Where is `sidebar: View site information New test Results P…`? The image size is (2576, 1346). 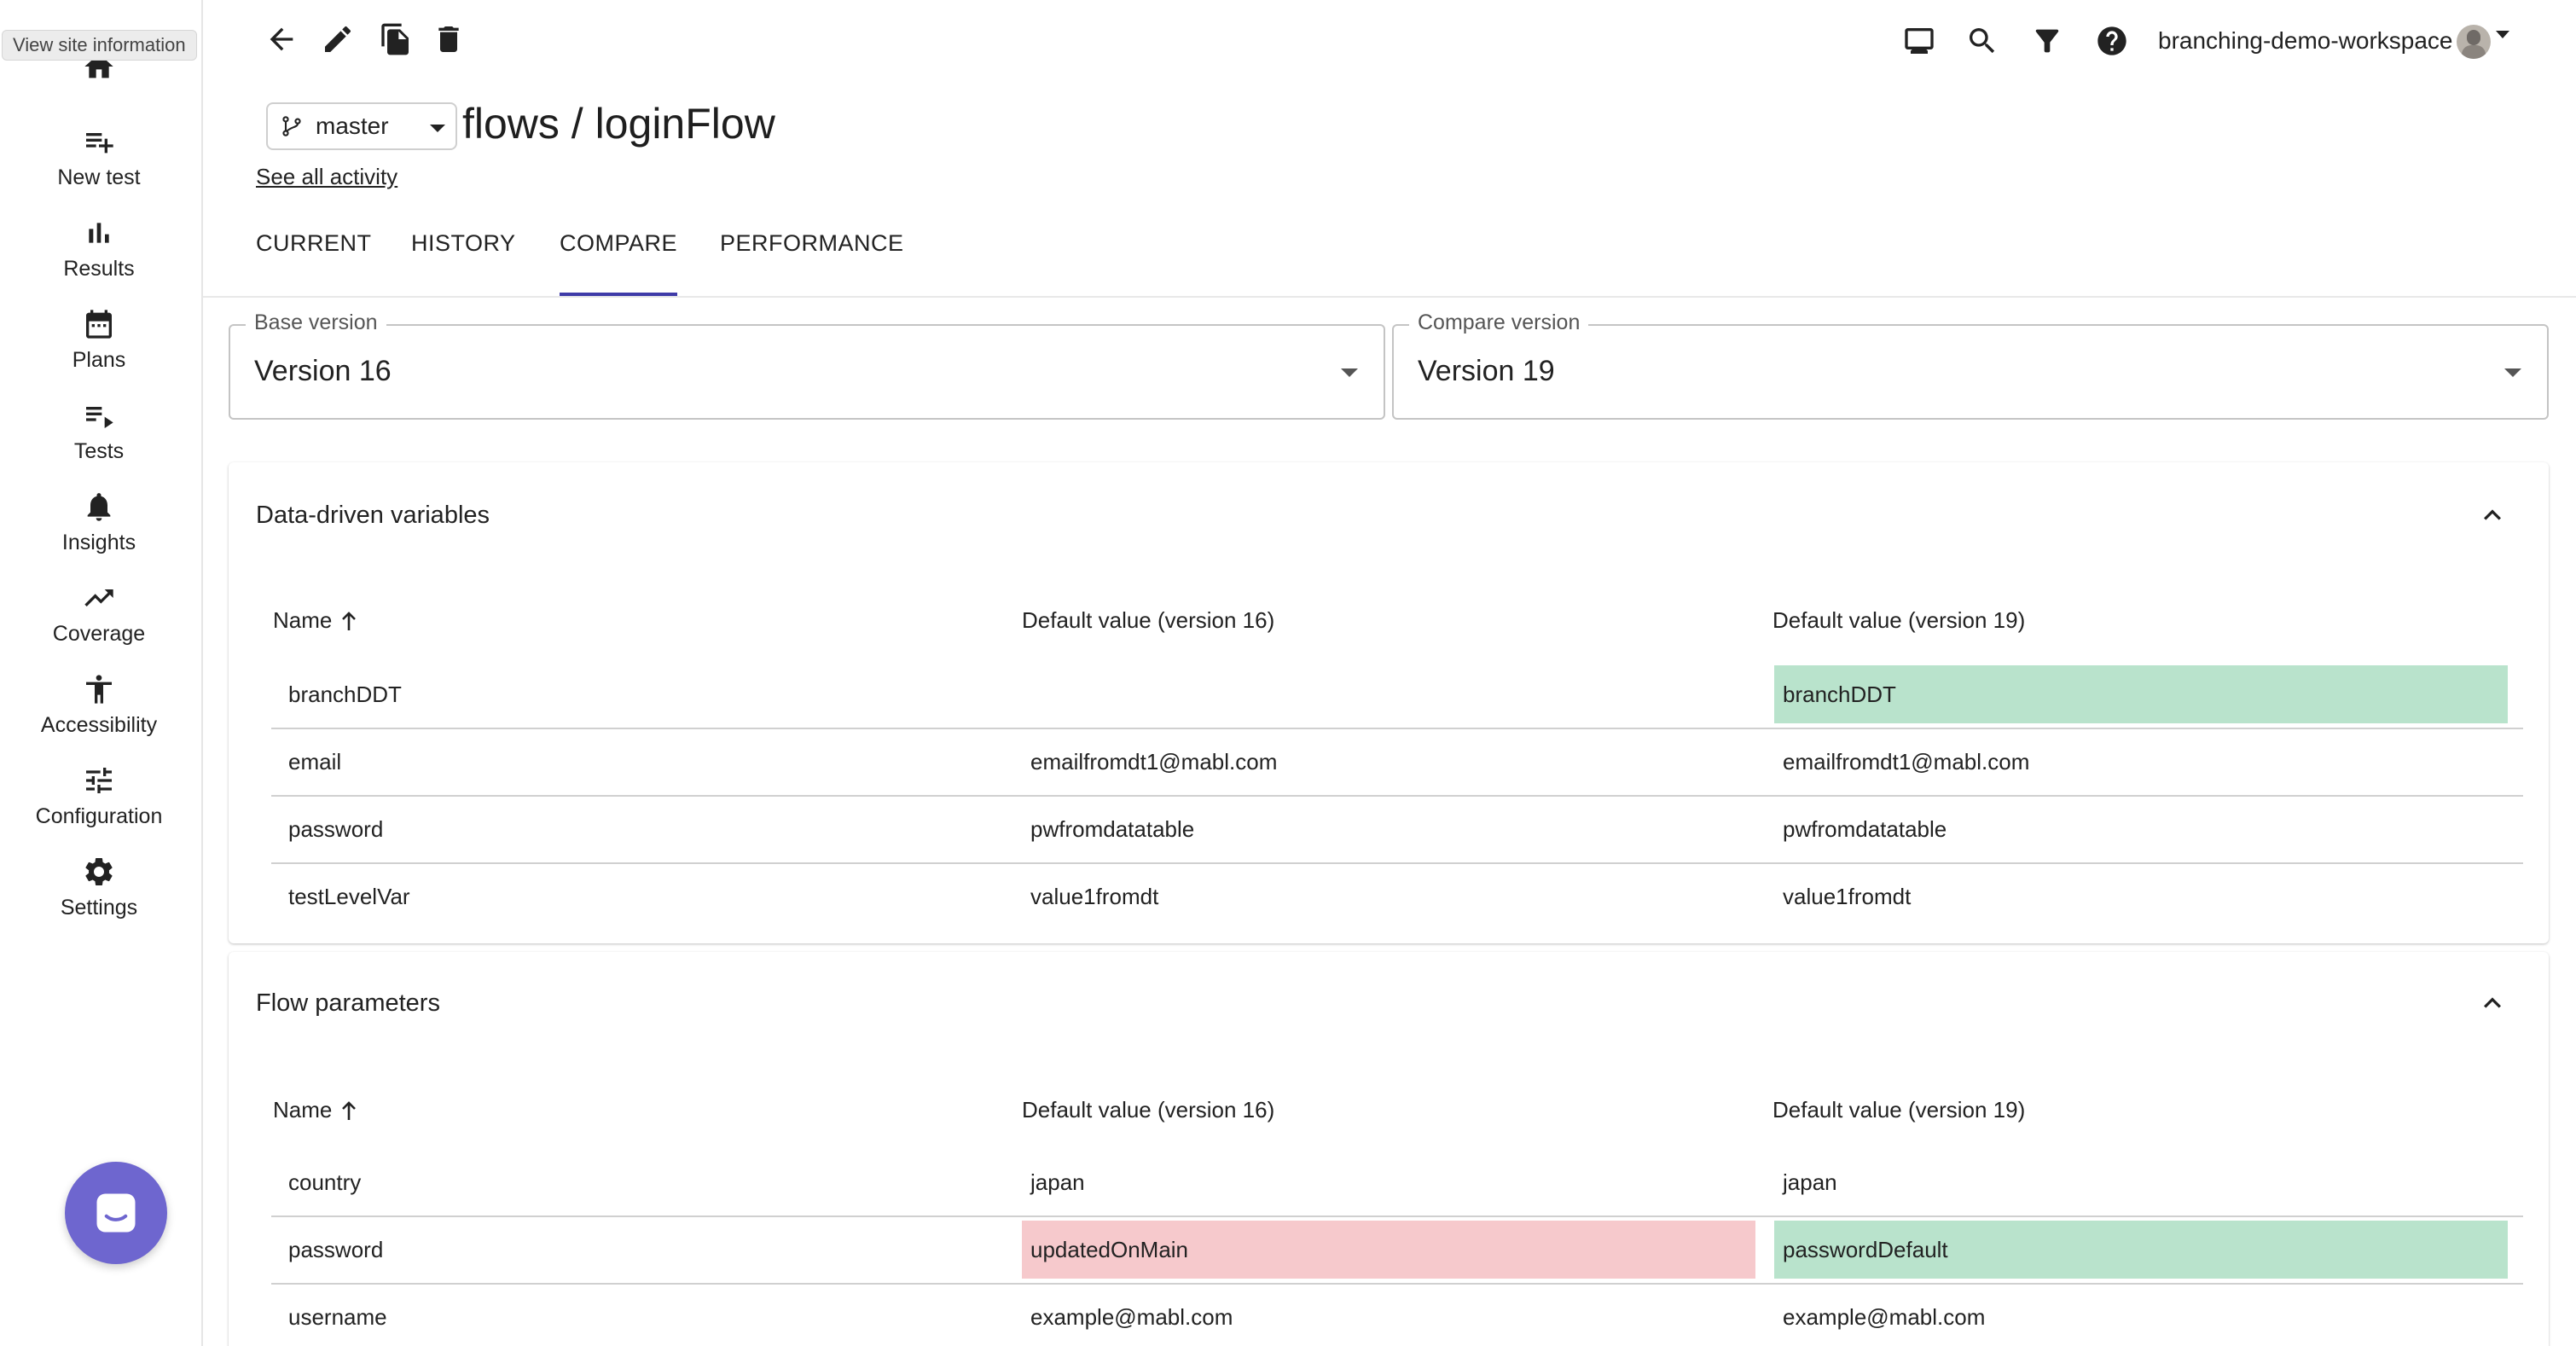
sidebar: View site information New test Results P… is located at coordinates (101, 673).